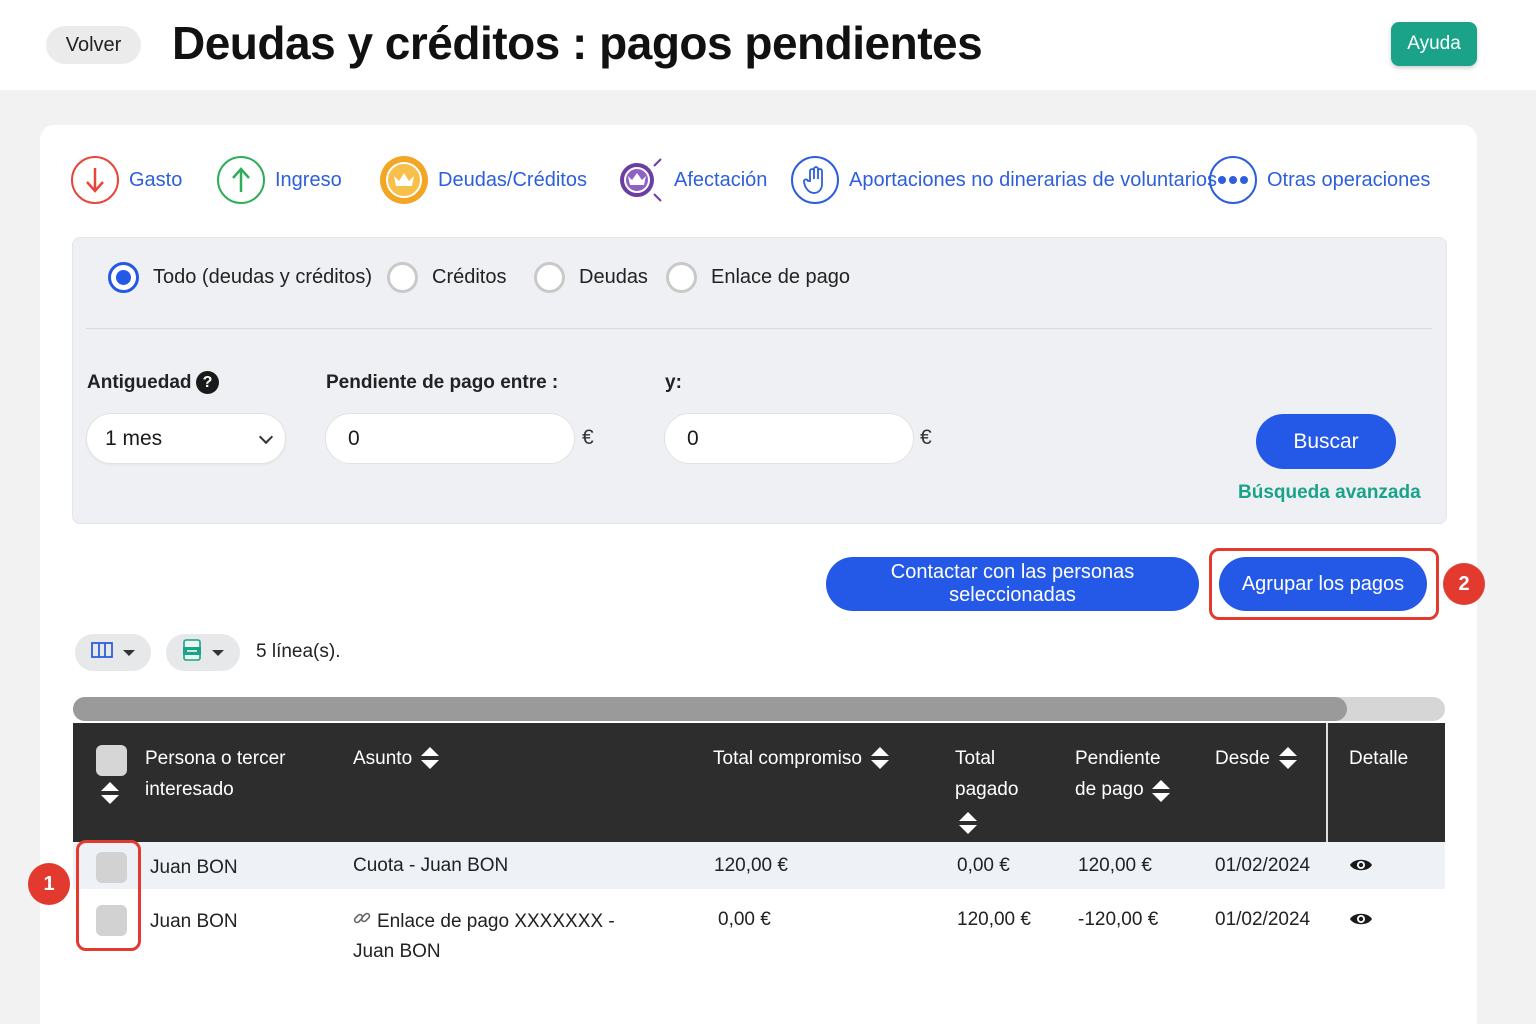 This screenshot has width=1536, height=1024. What do you see at coordinates (1464, 584) in the screenshot?
I see `step-badge-2: 2` at bounding box center [1464, 584].